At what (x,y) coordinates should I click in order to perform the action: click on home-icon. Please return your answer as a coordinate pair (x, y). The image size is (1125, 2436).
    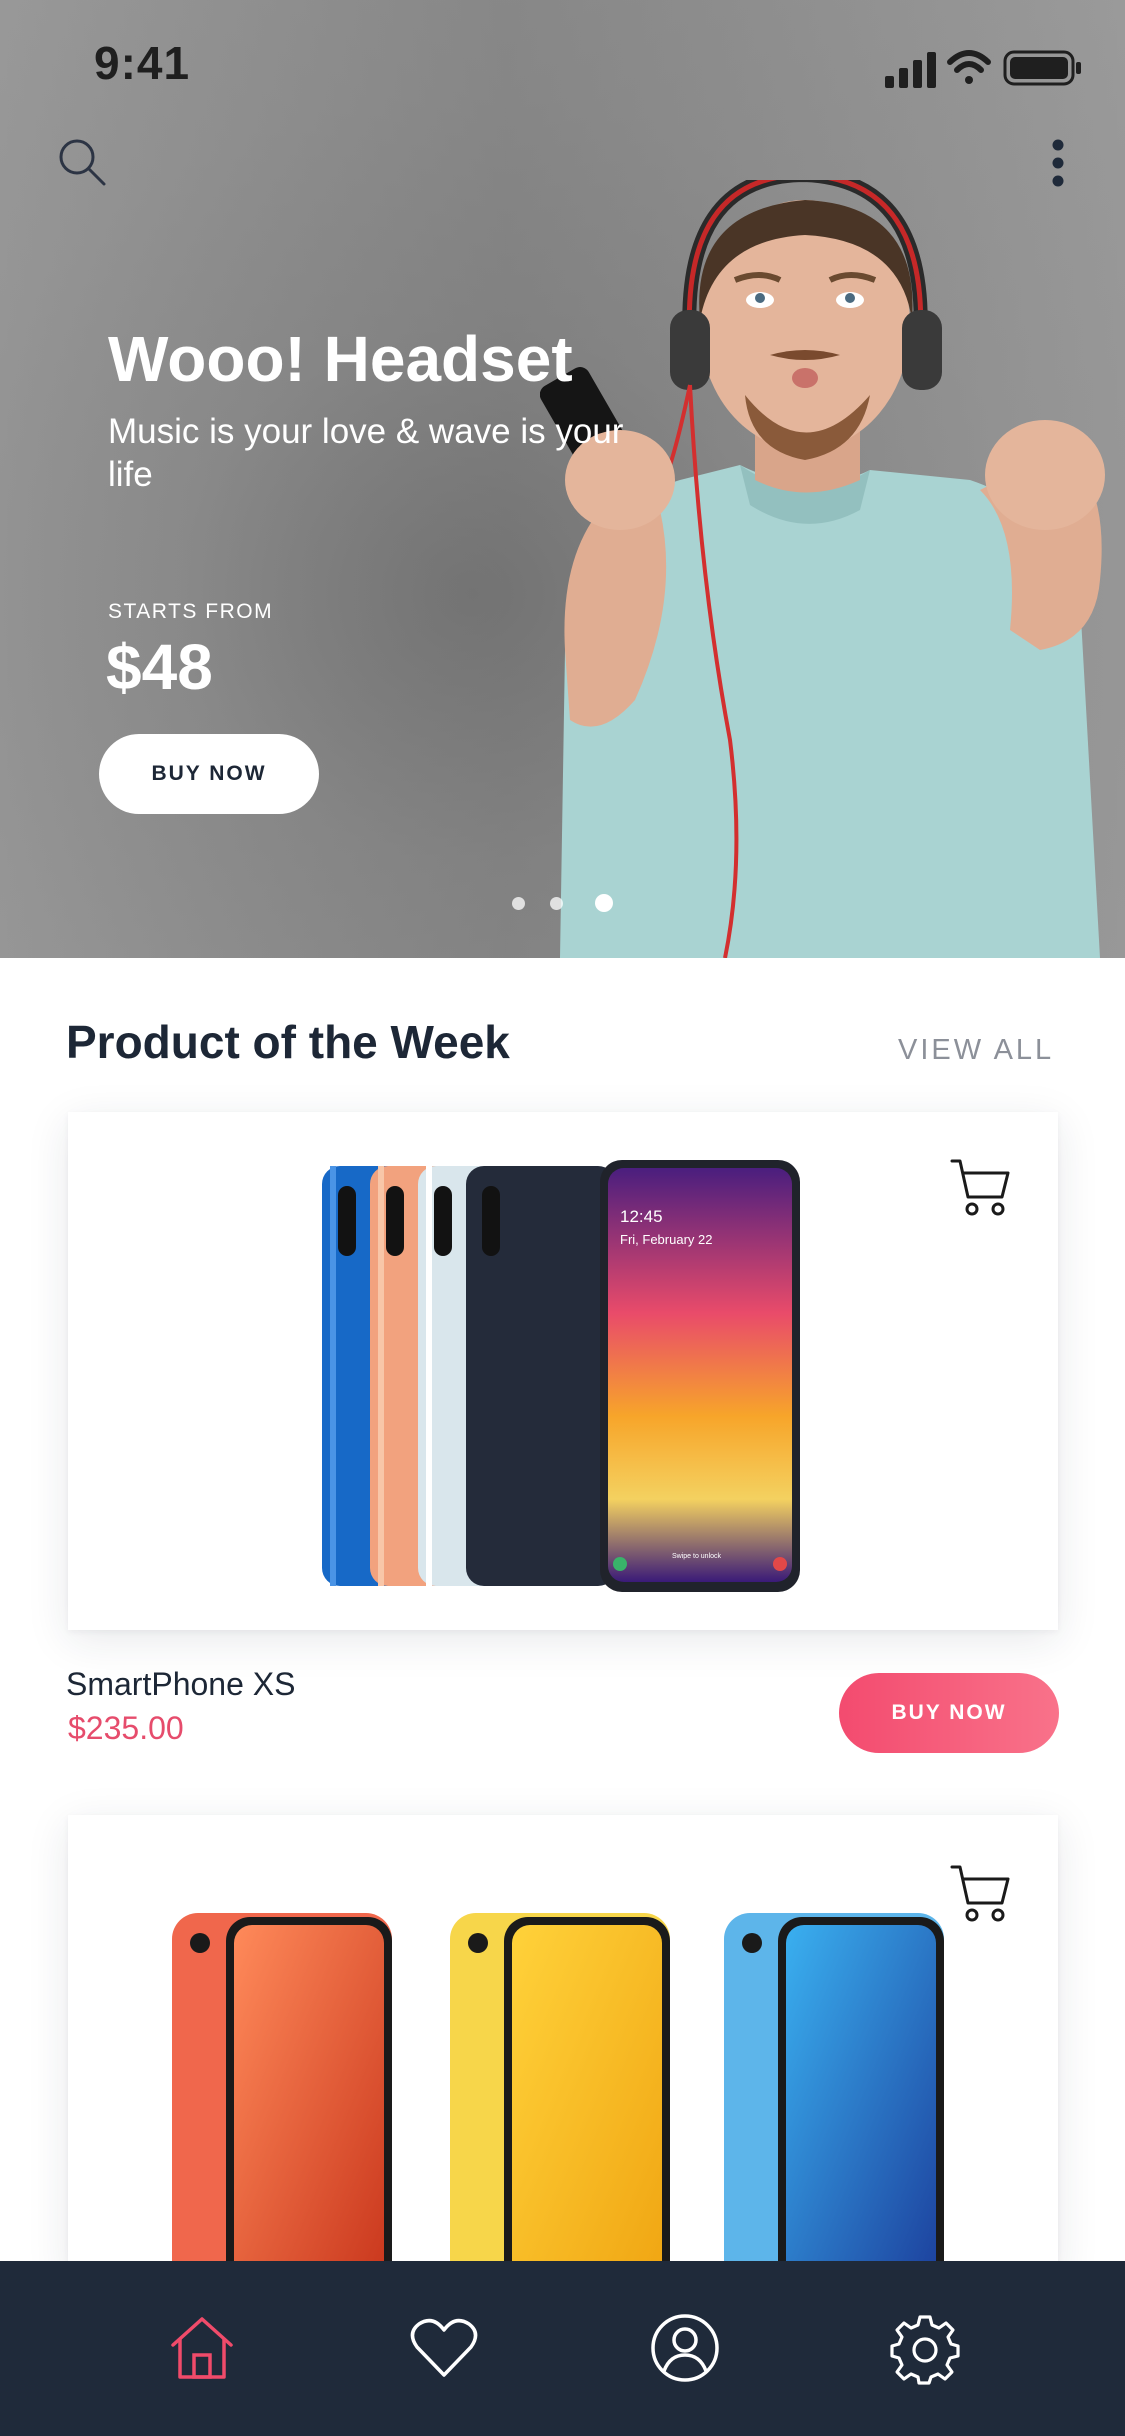
    Looking at the image, I should click on (202, 2348).